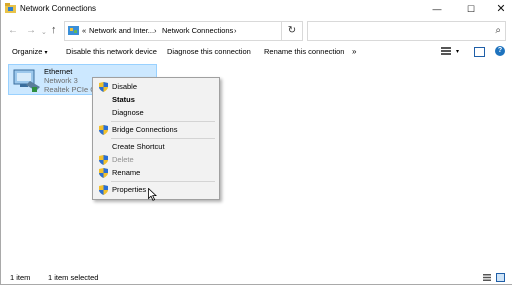  I want to click on menu-item-create-shortcut: Create Shortcut, so click(156, 147).